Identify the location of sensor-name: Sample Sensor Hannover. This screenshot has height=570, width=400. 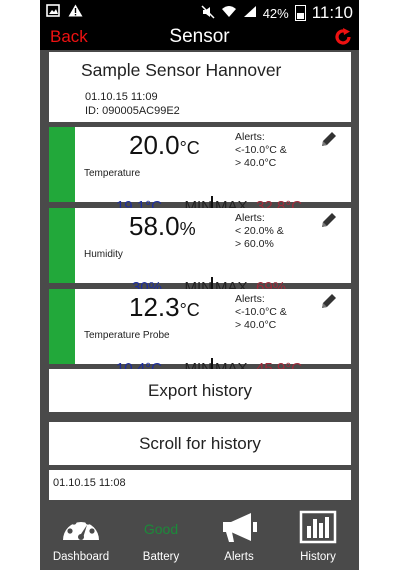
(181, 70).